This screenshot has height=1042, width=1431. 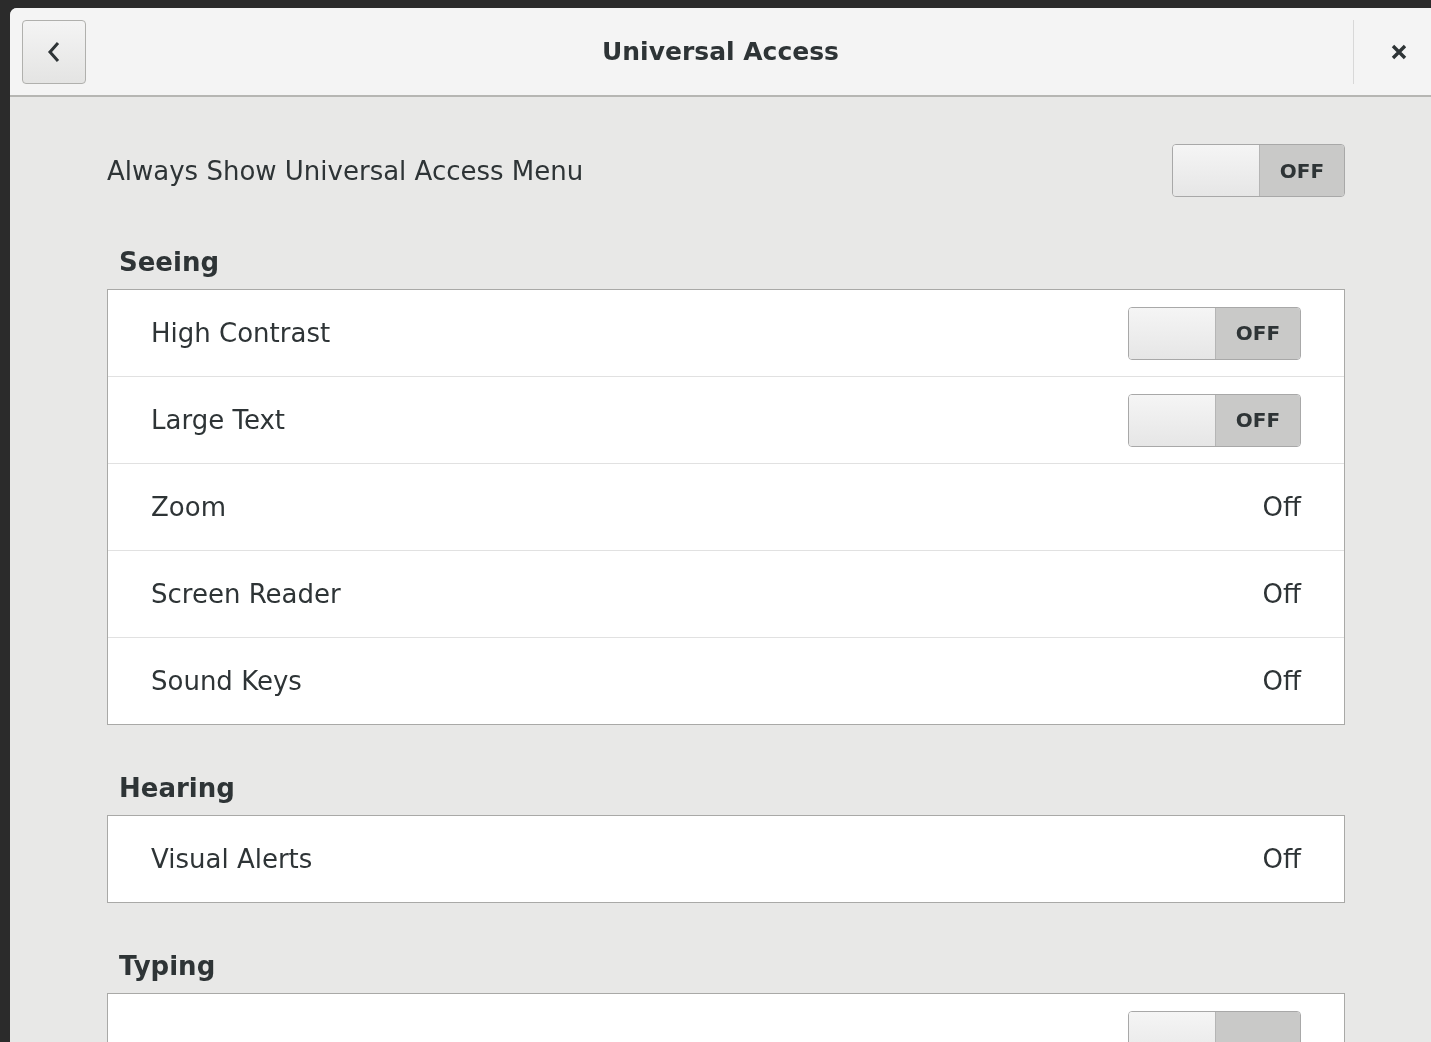 What do you see at coordinates (218, 420) in the screenshot?
I see `setting-label: Large Text` at bounding box center [218, 420].